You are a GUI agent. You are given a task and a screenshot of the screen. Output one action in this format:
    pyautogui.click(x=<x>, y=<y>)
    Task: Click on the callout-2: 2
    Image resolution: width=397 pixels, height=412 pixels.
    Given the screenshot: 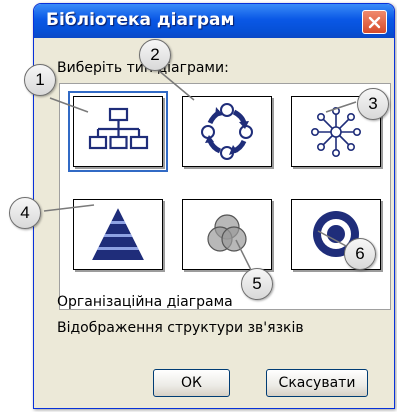 What is the action you would take?
    pyautogui.click(x=155, y=55)
    